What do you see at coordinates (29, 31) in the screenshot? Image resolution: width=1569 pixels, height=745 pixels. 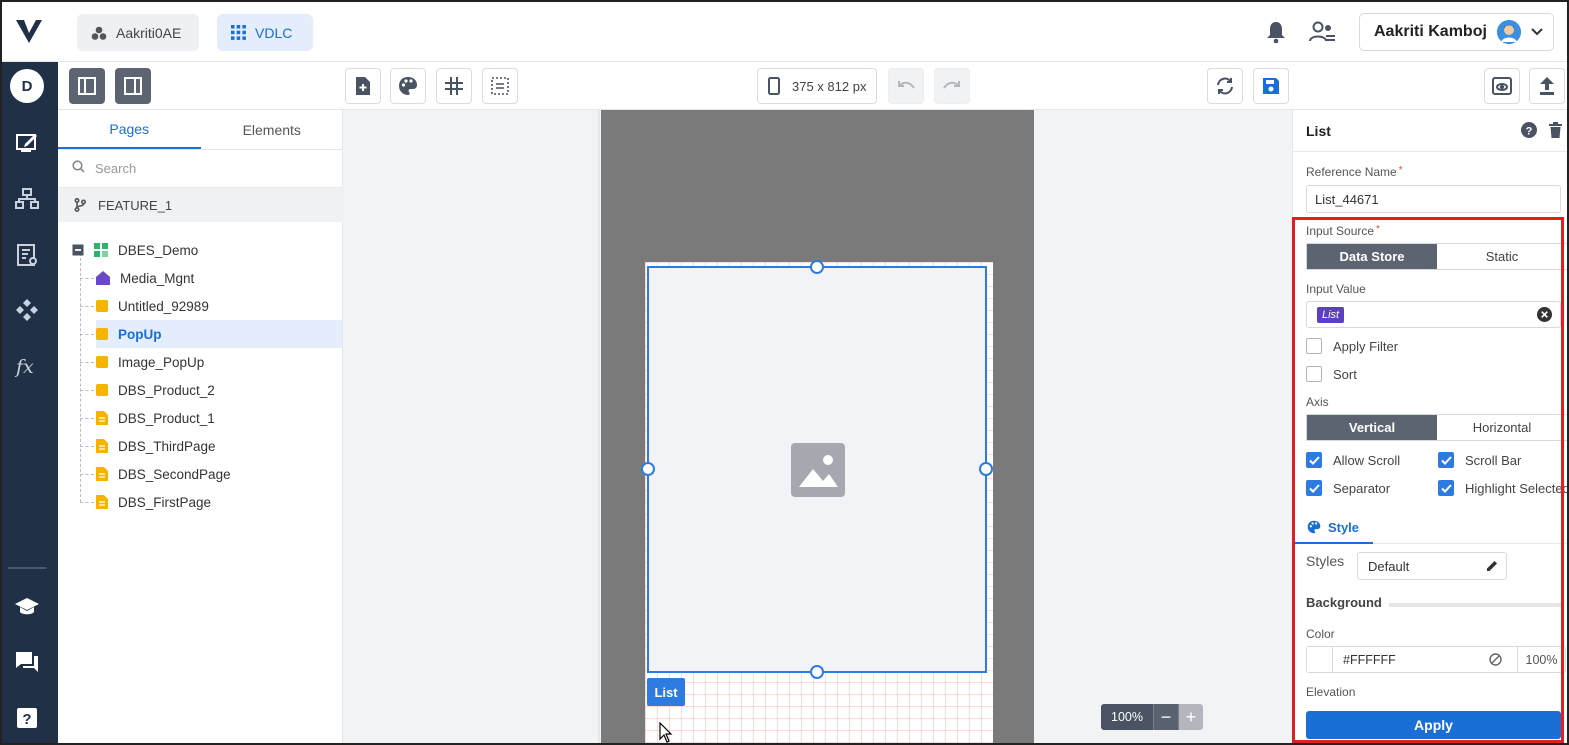 I see `brand-logo-icon` at bounding box center [29, 31].